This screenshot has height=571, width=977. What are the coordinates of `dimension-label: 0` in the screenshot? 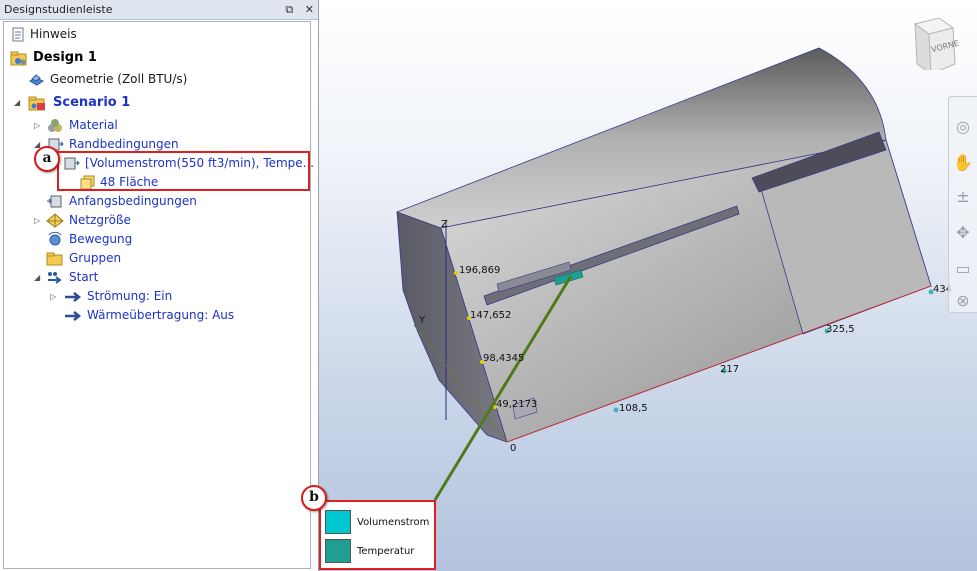 It's located at (513, 448).